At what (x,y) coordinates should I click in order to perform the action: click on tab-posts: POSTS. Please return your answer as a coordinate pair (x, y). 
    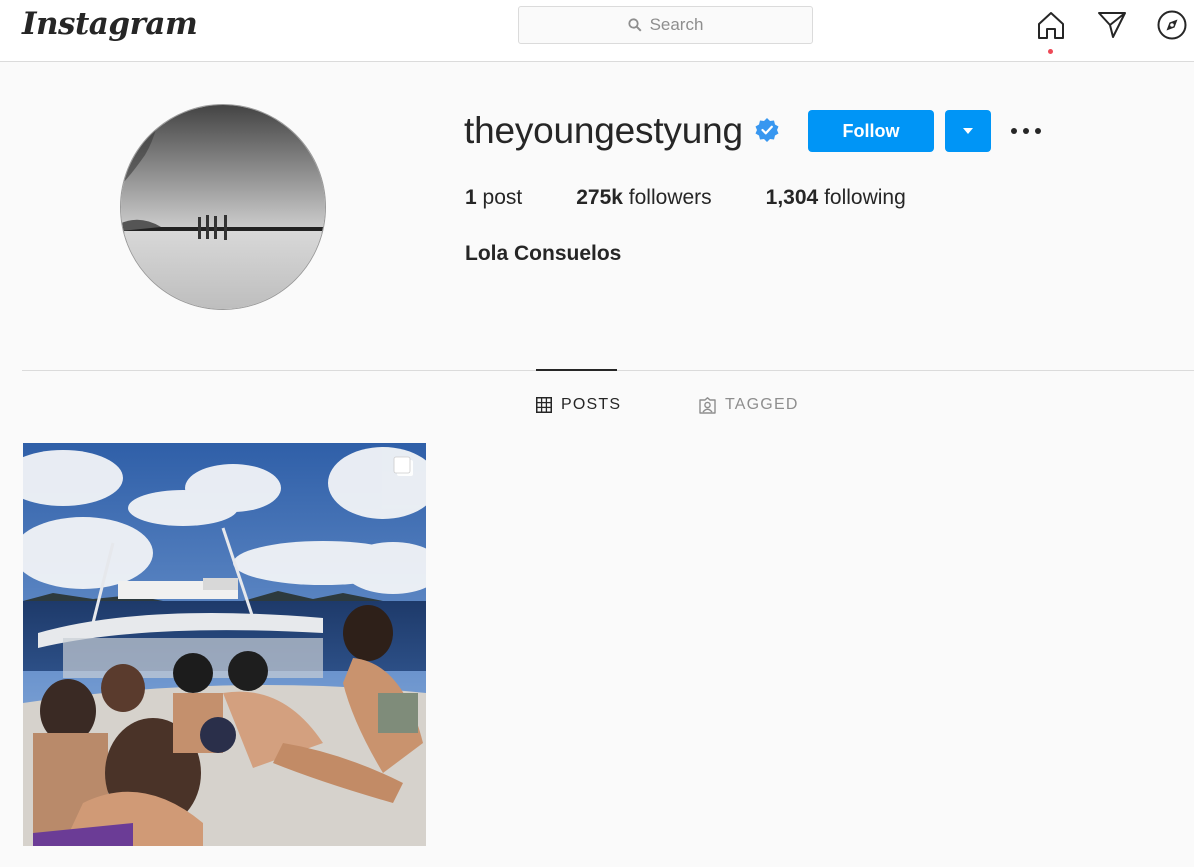
    Looking at the image, I should click on (578, 405).